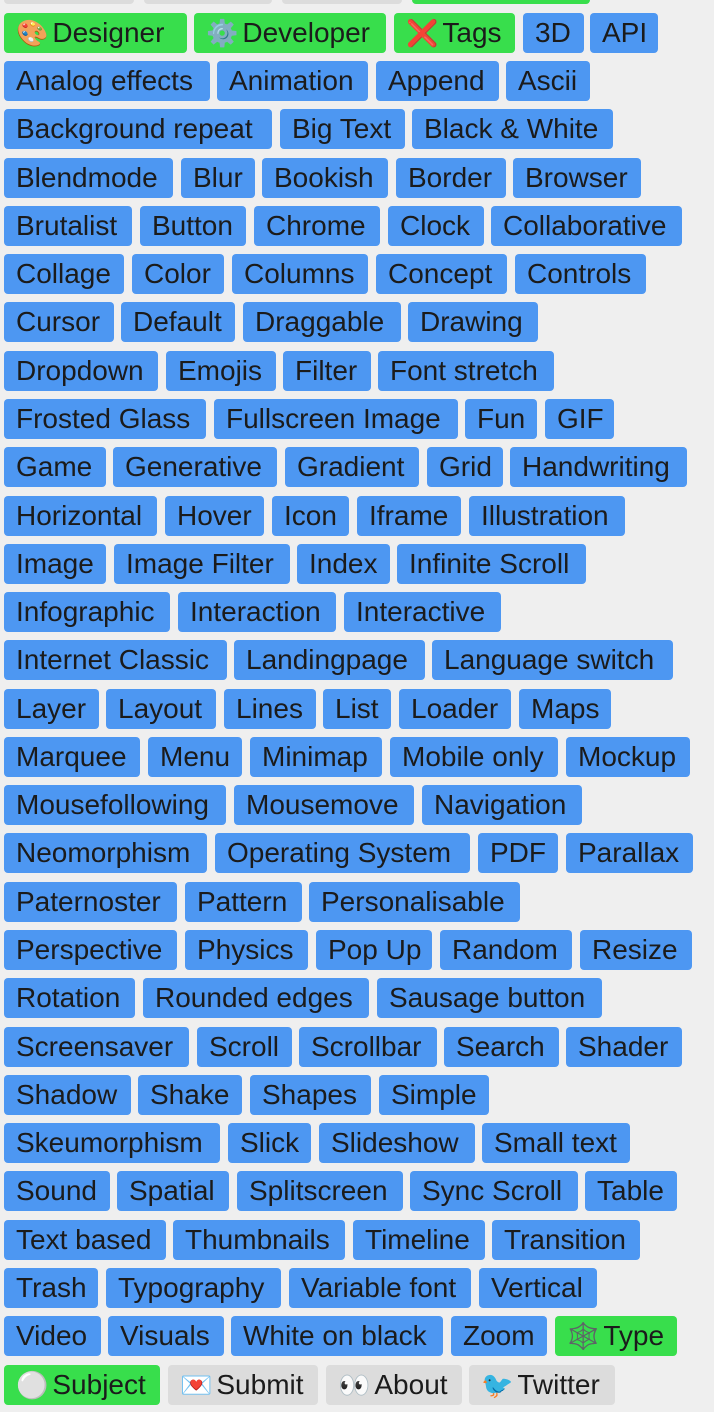  Describe the element at coordinates (499, 1336) in the screenshot. I see `tag-button: Zoom` at that location.